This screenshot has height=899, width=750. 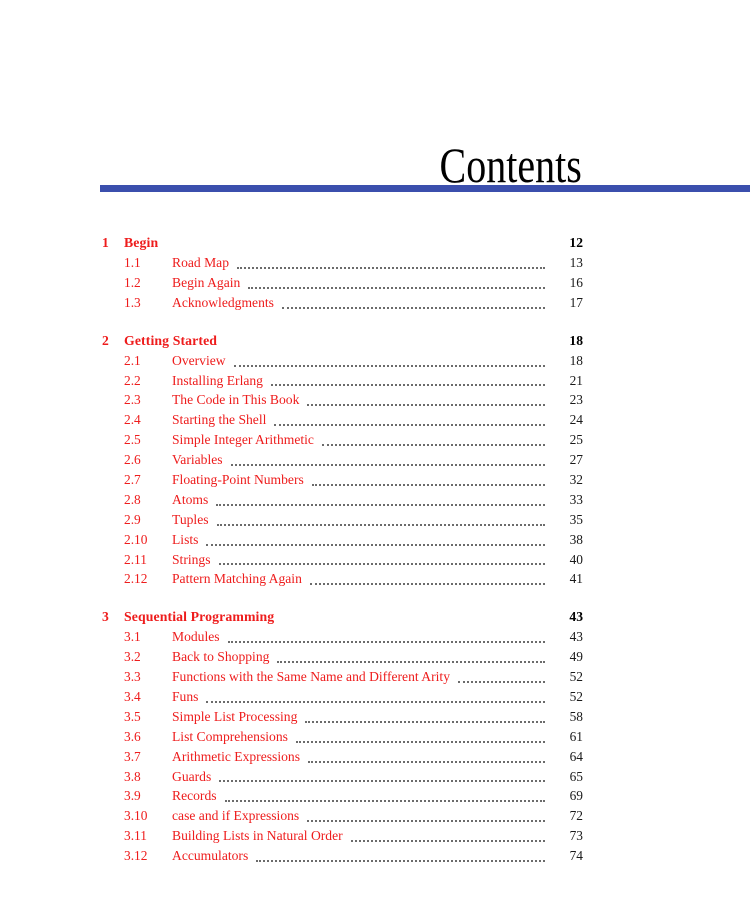 What do you see at coordinates (132, 677) in the screenshot?
I see `section-number: 3.3` at bounding box center [132, 677].